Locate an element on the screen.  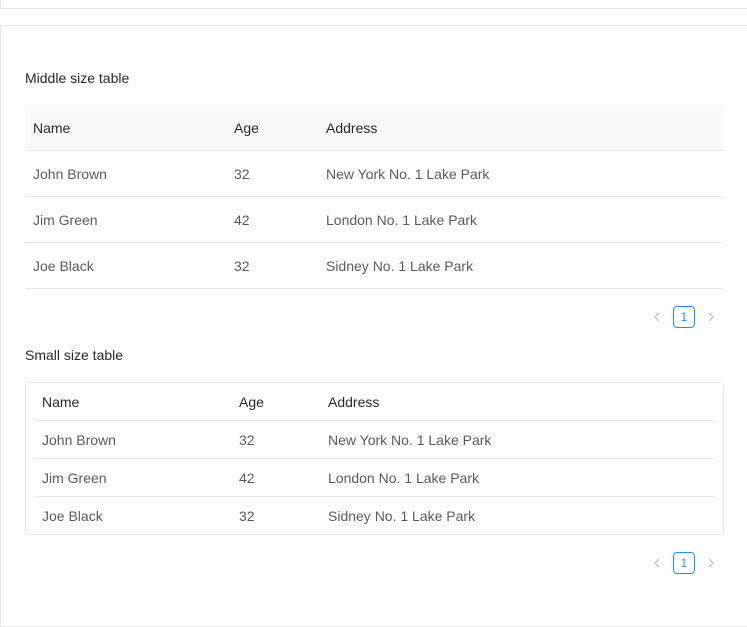
middle-pagination: 1 is located at coordinates (684, 317).